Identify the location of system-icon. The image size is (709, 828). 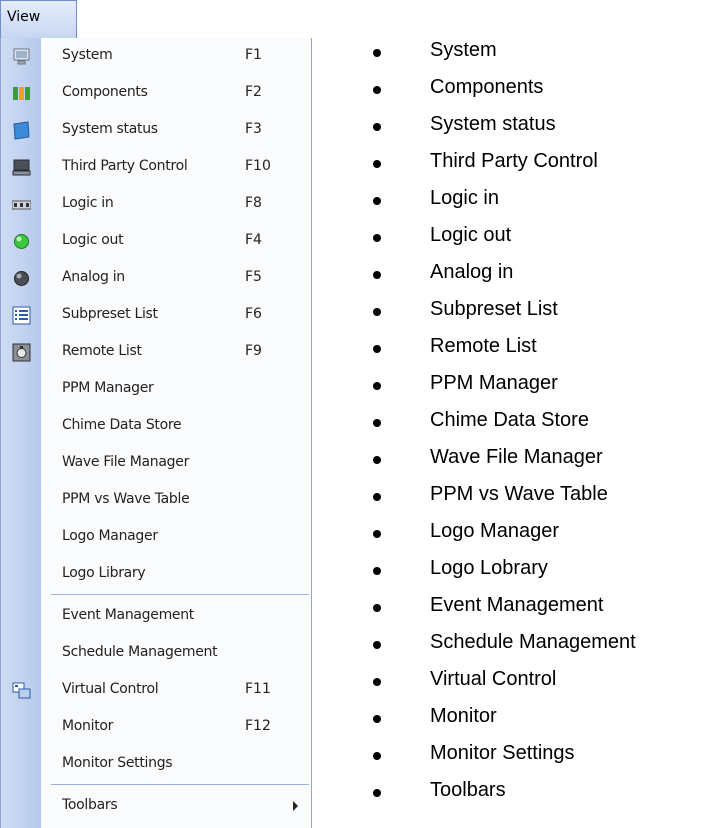
(21, 56).